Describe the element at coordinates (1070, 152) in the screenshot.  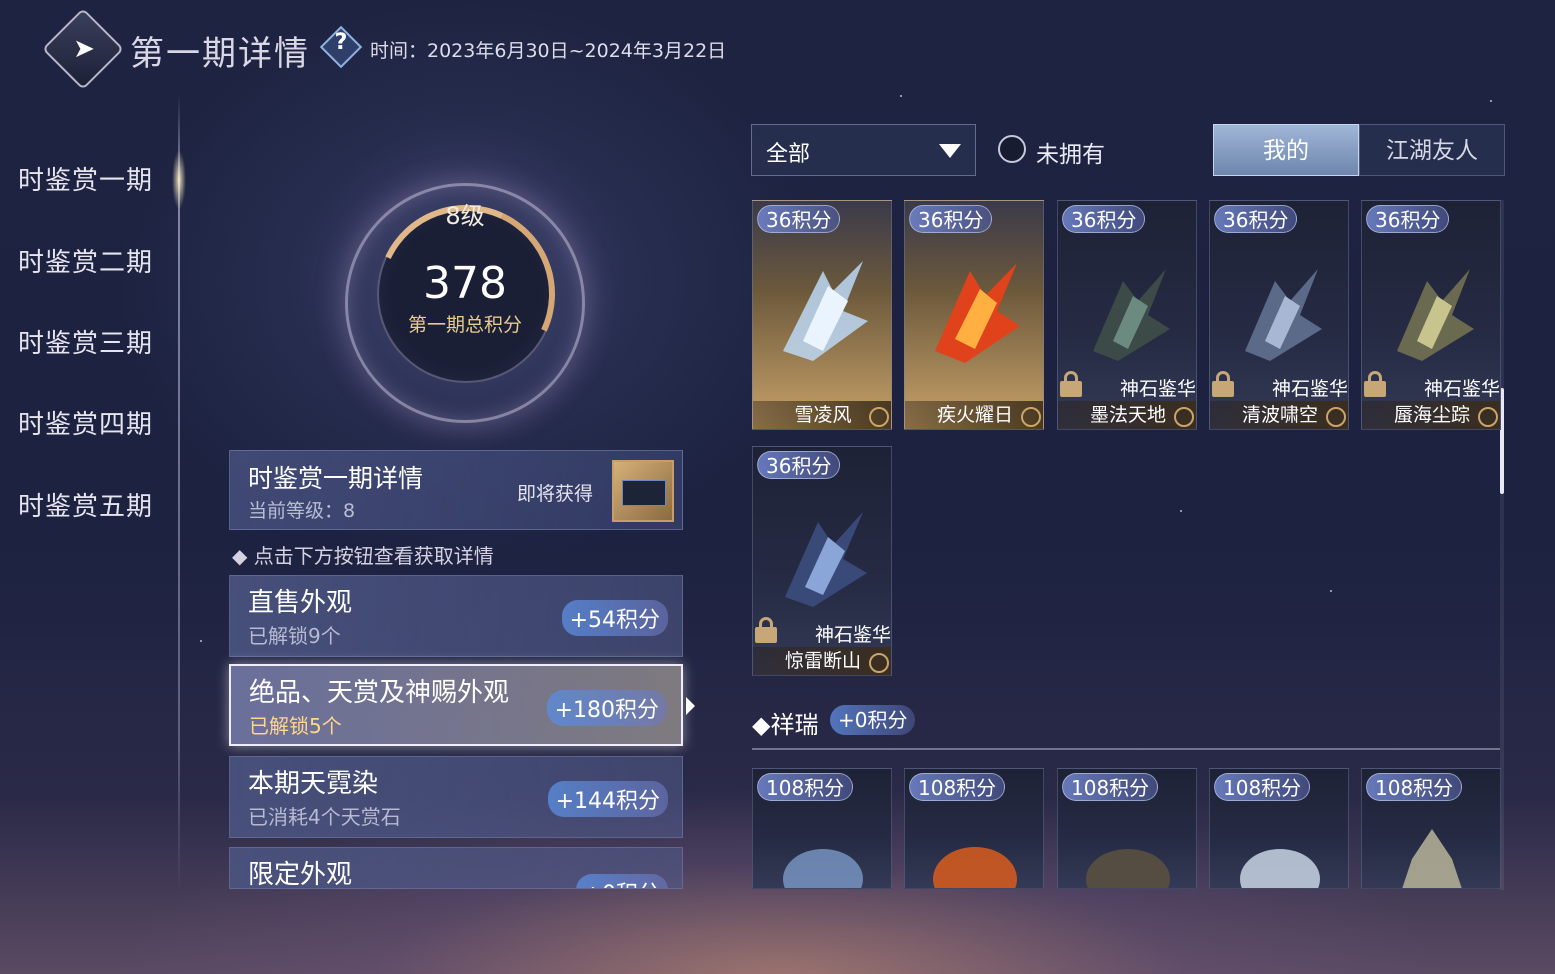
I see `not-owned-label: 未拥有` at that location.